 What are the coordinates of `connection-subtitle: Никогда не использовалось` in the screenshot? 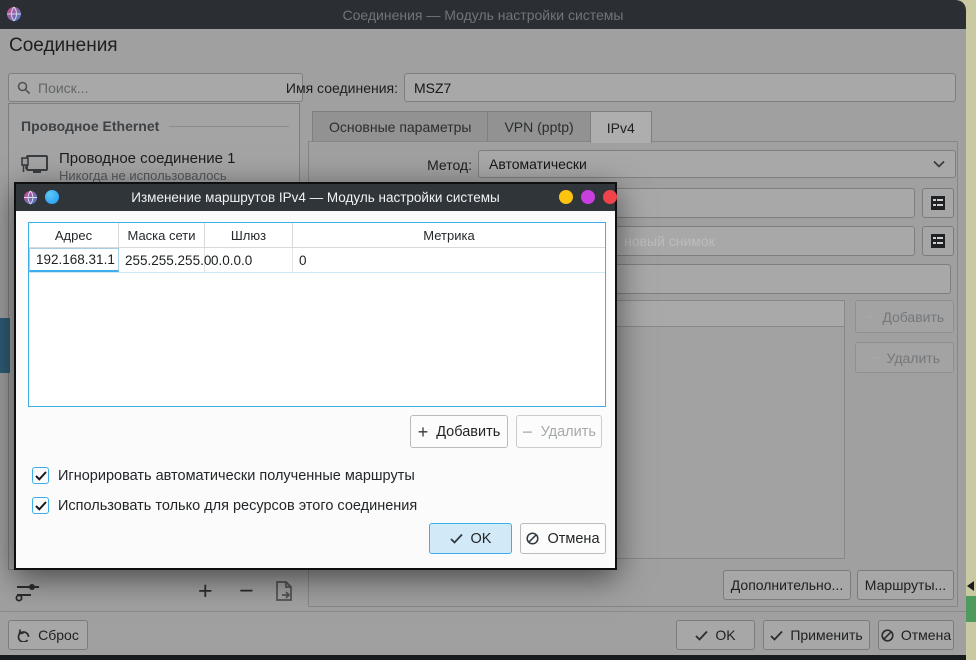 It's located at (143, 175).